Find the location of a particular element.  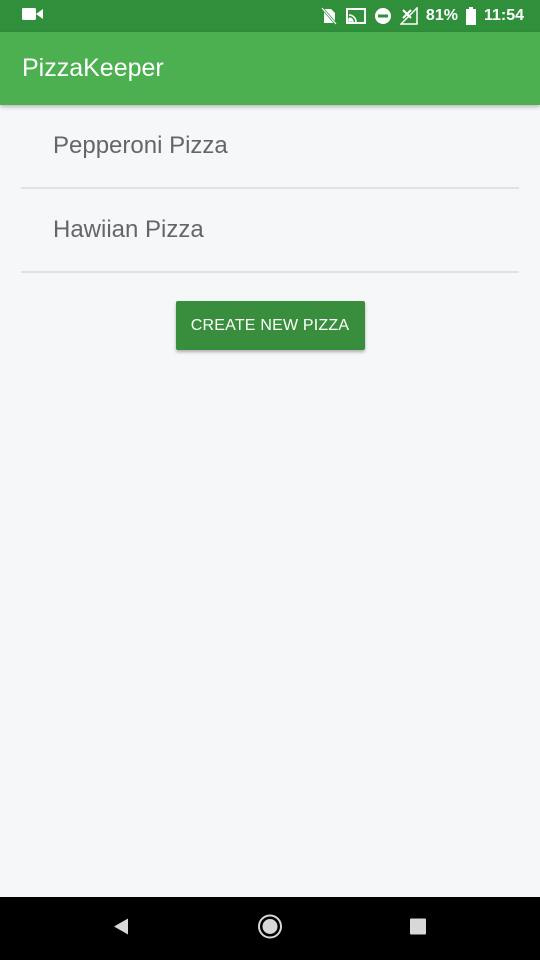

recents-icon is located at coordinates (418, 928).